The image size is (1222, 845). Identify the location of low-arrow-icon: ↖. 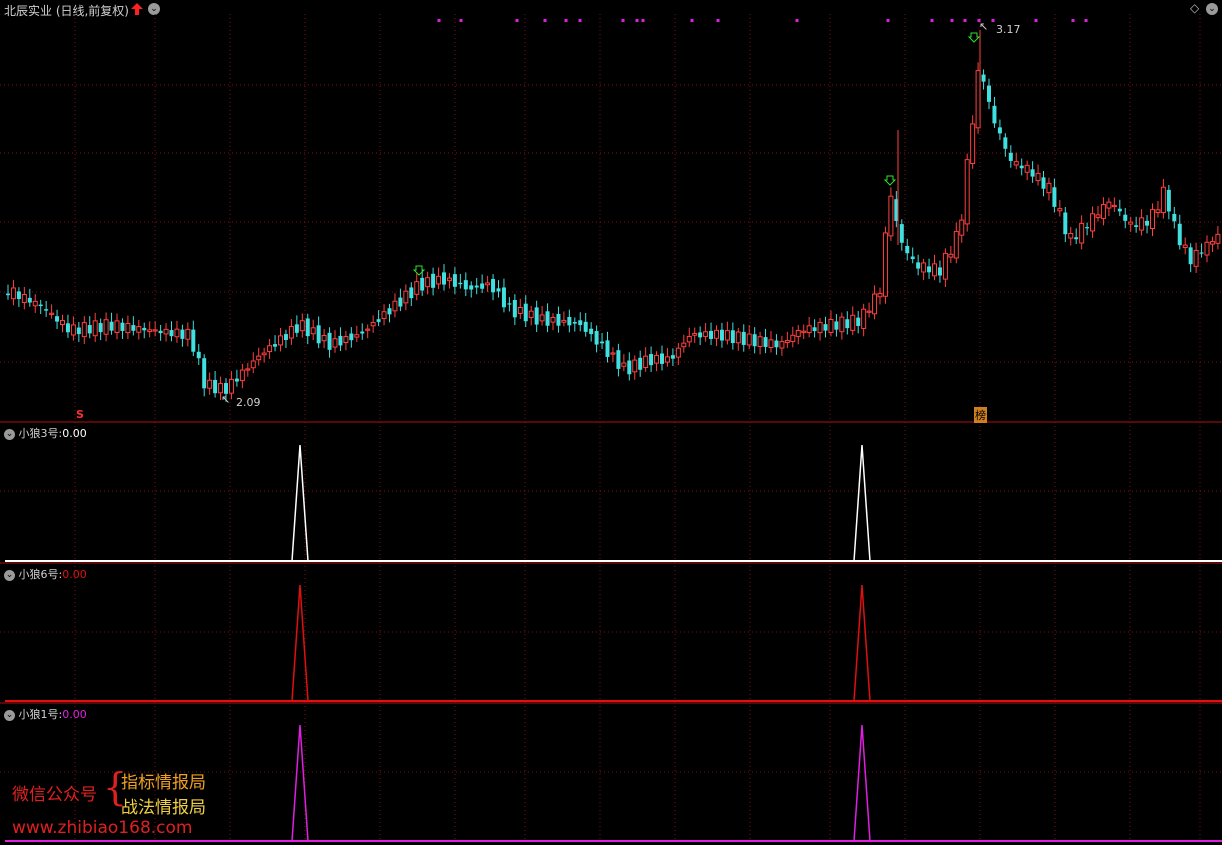
(226, 399).